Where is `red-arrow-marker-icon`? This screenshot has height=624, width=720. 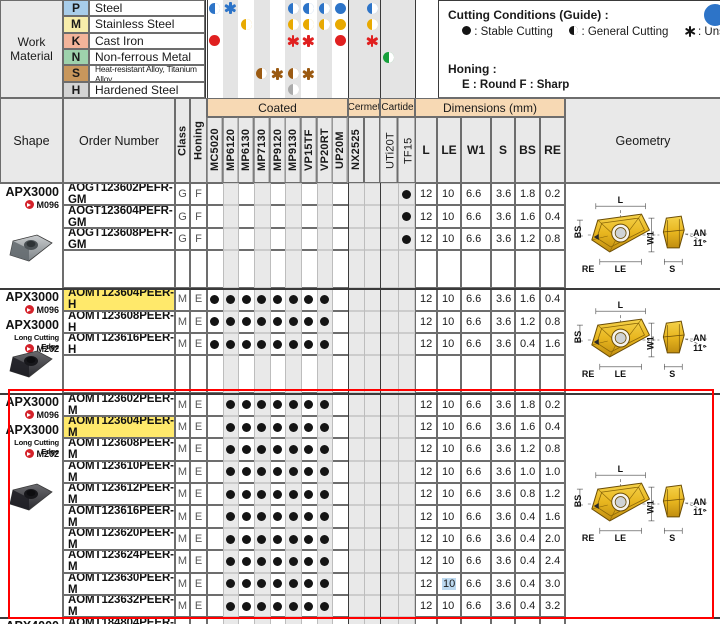 red-arrow-marker-icon is located at coordinates (30, 415).